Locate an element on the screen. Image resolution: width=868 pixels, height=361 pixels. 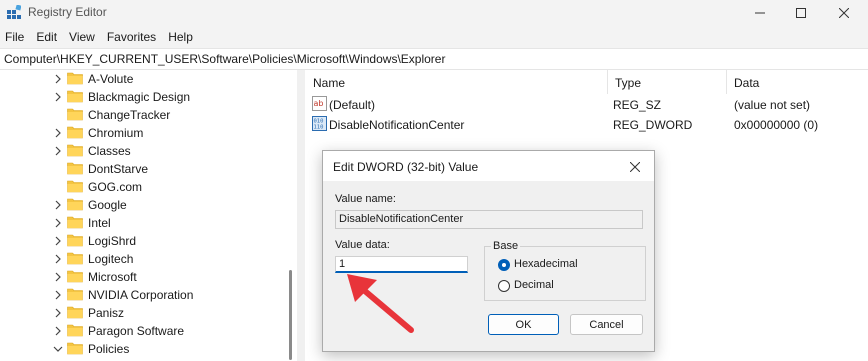
value-data: 0x00000000 (0) is located at coordinates (776, 125).